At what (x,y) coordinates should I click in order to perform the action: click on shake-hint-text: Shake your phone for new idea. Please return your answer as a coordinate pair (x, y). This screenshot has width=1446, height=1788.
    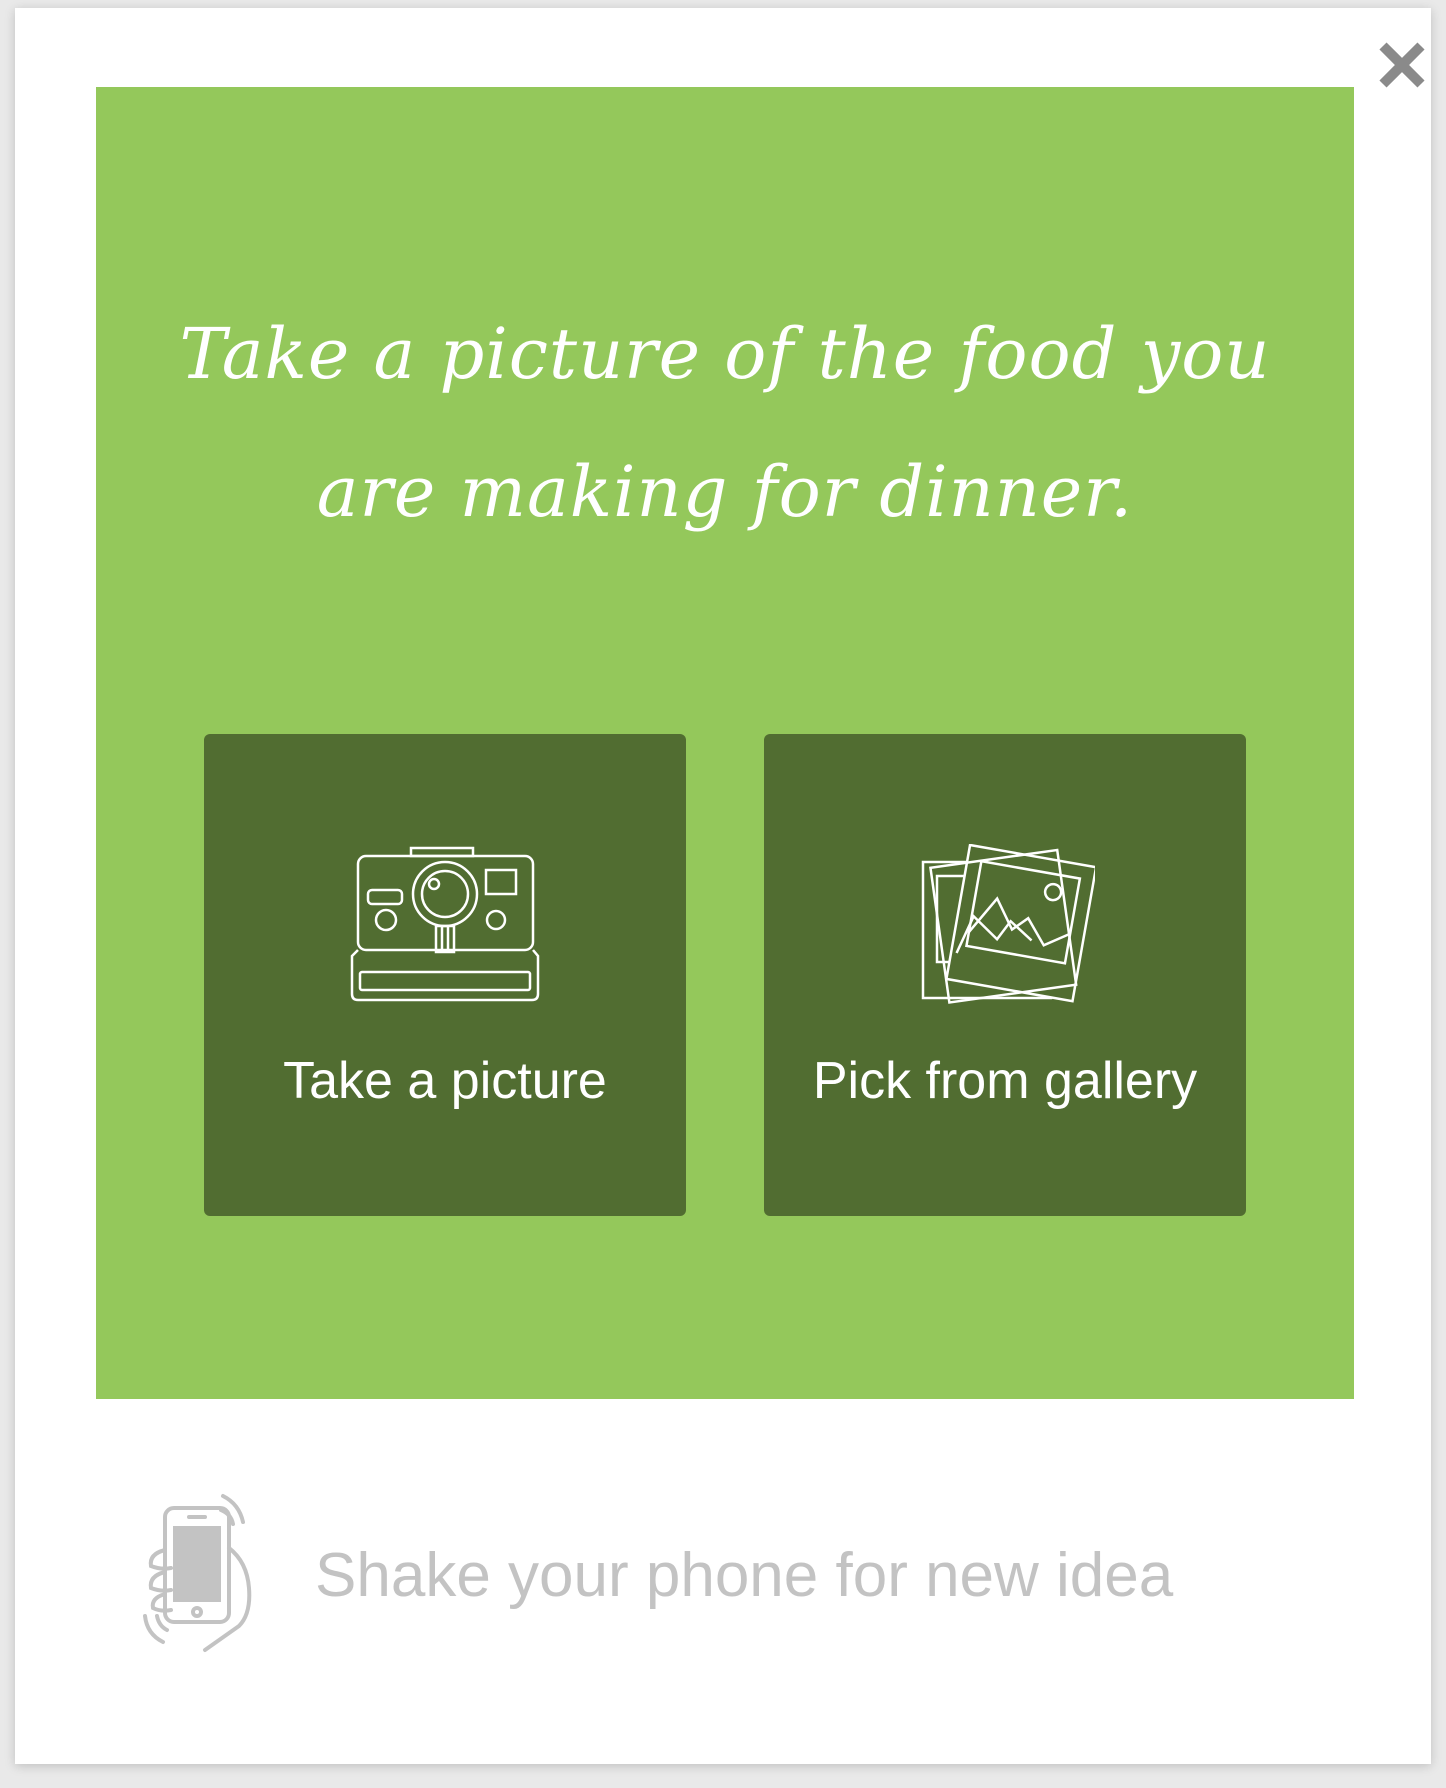
    Looking at the image, I should click on (744, 1575).